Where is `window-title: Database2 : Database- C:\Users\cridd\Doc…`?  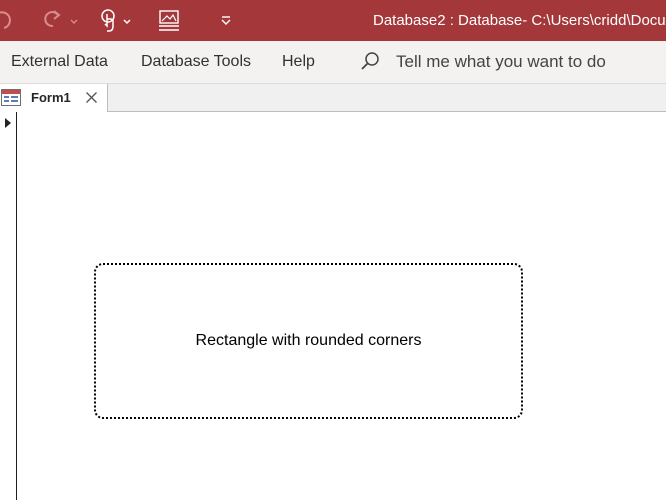 window-title: Database2 : Database- C:\Users\cridd\Doc… is located at coordinates (519, 20).